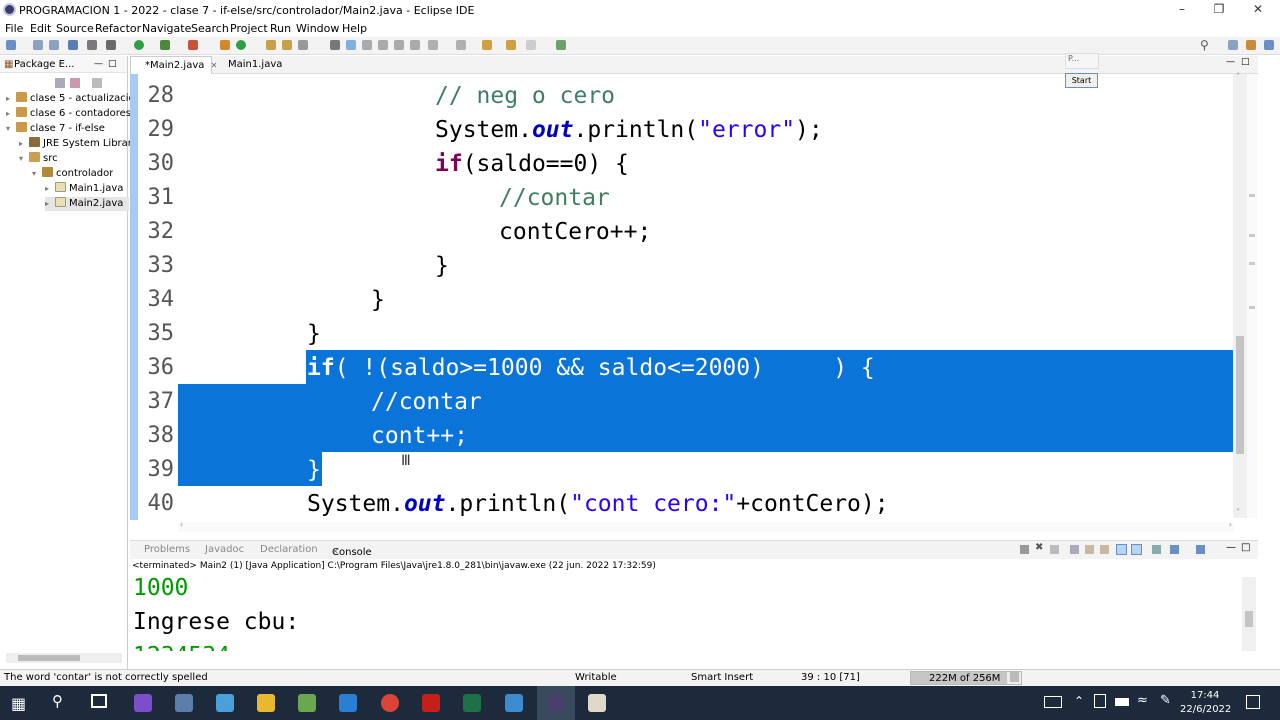 Image resolution: width=1280 pixels, height=720 pixels. What do you see at coordinates (249, 28) in the screenshot?
I see `menu-project: Project` at bounding box center [249, 28].